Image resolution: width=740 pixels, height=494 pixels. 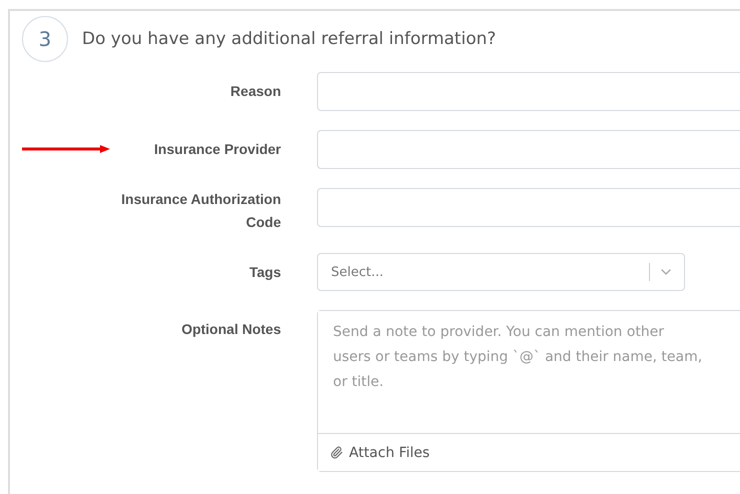 I want to click on section-title: Do you have any additional referral information?, so click(x=289, y=39).